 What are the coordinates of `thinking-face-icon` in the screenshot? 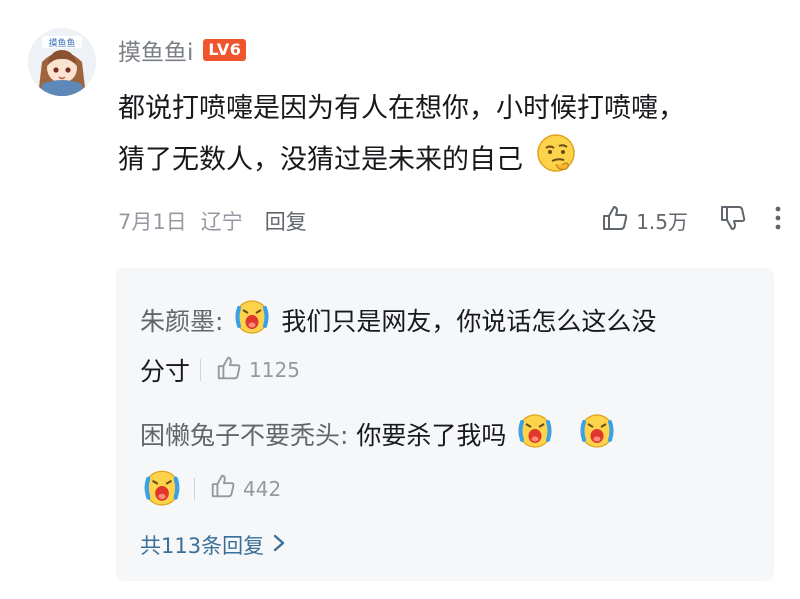 It's located at (556, 161).